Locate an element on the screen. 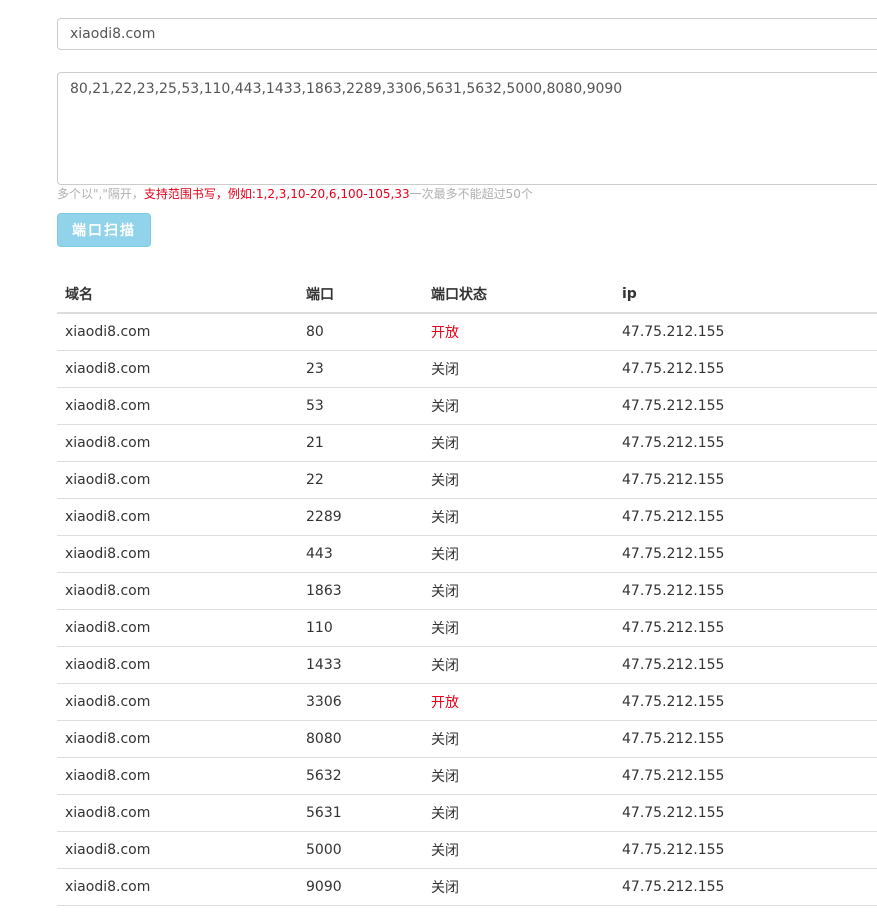 This screenshot has height=924, width=877. header-status: 端口状态 is located at coordinates (518, 295).